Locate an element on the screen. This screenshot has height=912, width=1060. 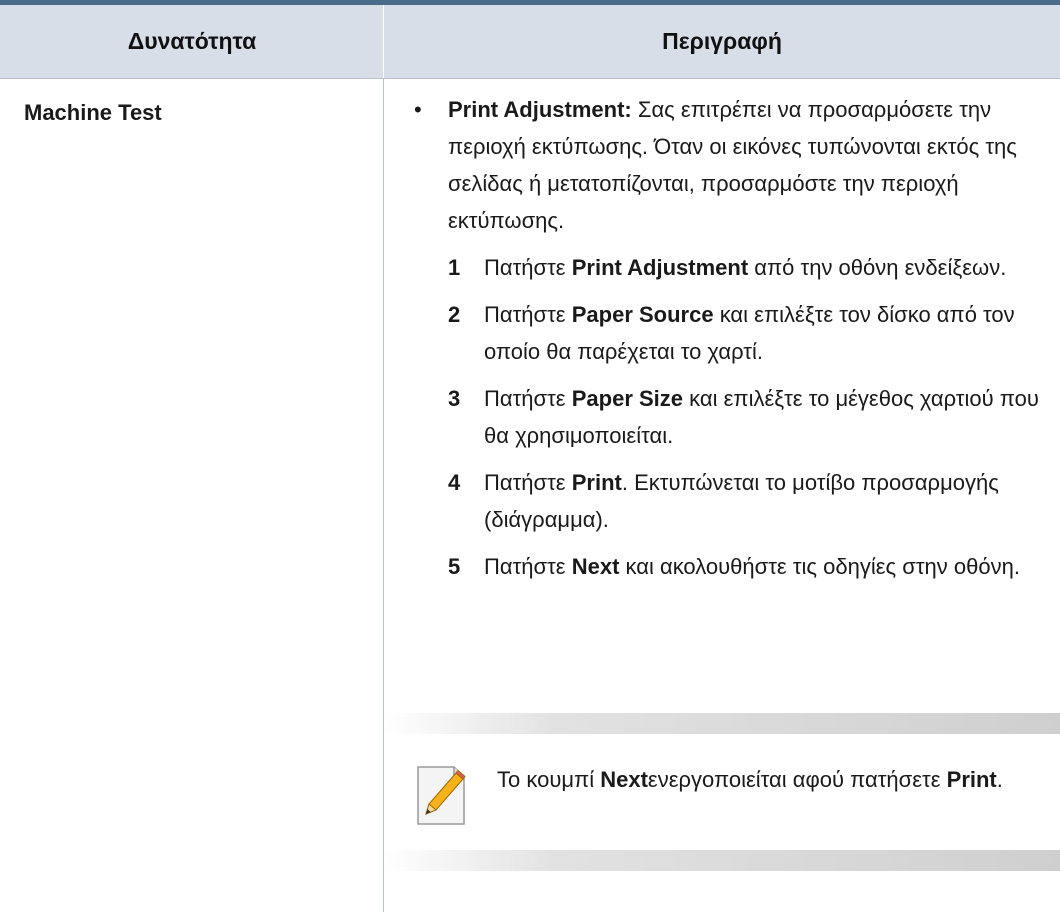
step-bold: Next is located at coordinates (595, 566).